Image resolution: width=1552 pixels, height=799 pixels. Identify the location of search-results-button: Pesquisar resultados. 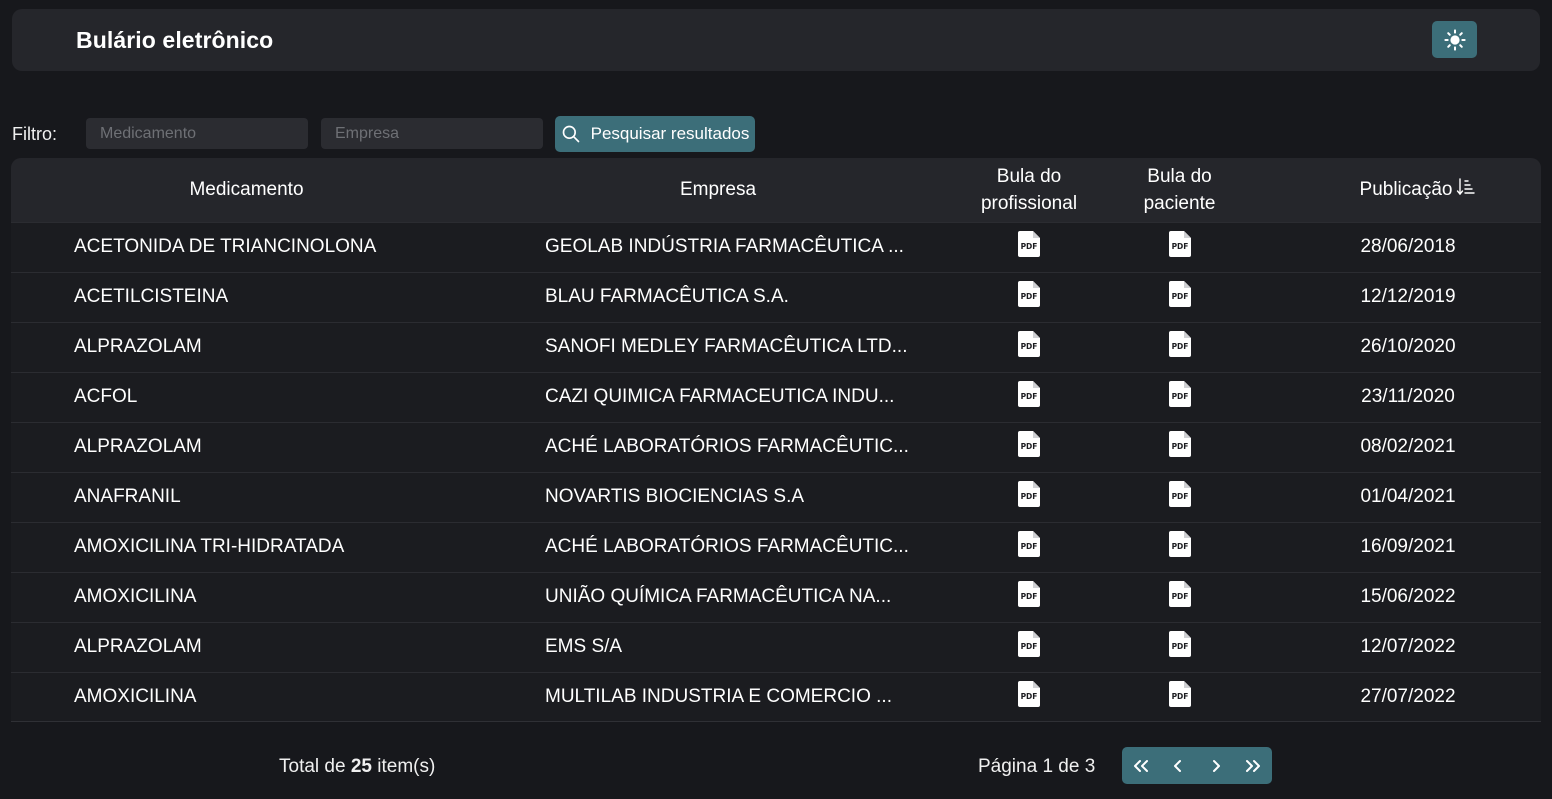
(655, 134).